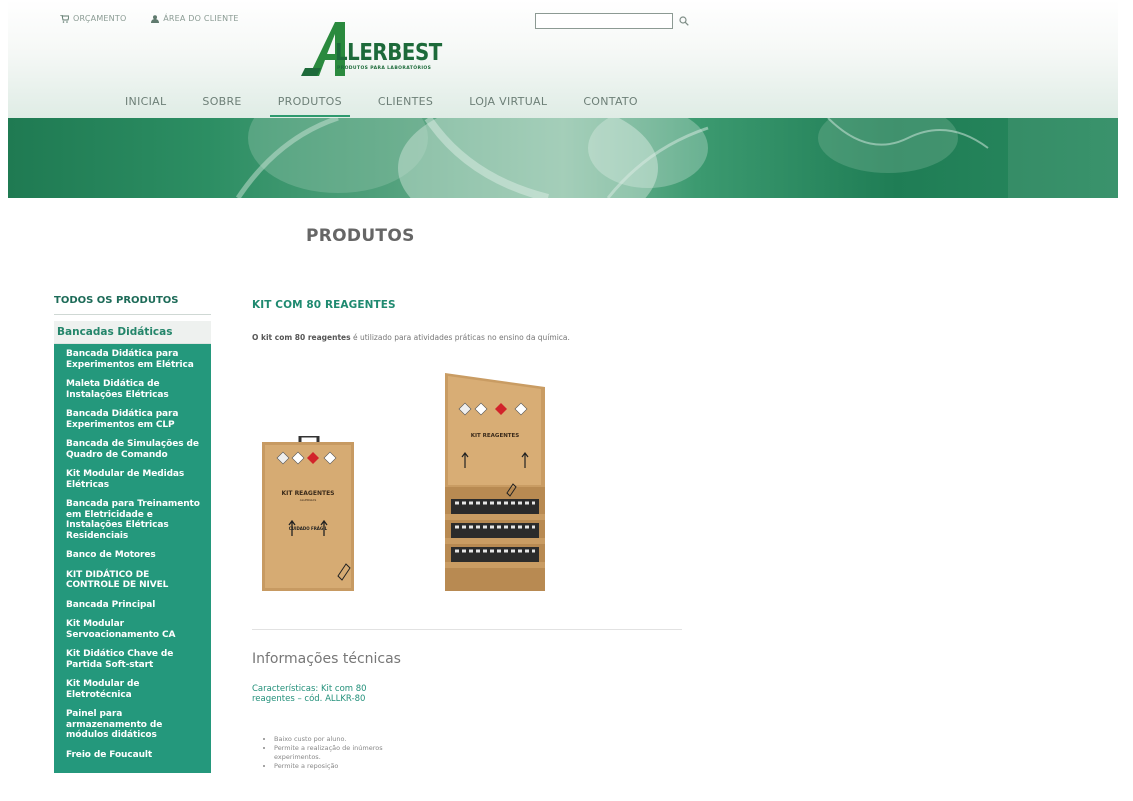 The image size is (1133, 801). Describe the element at coordinates (221, 101) in the screenshot. I see `nav-item-sobre: SOBRE` at that location.